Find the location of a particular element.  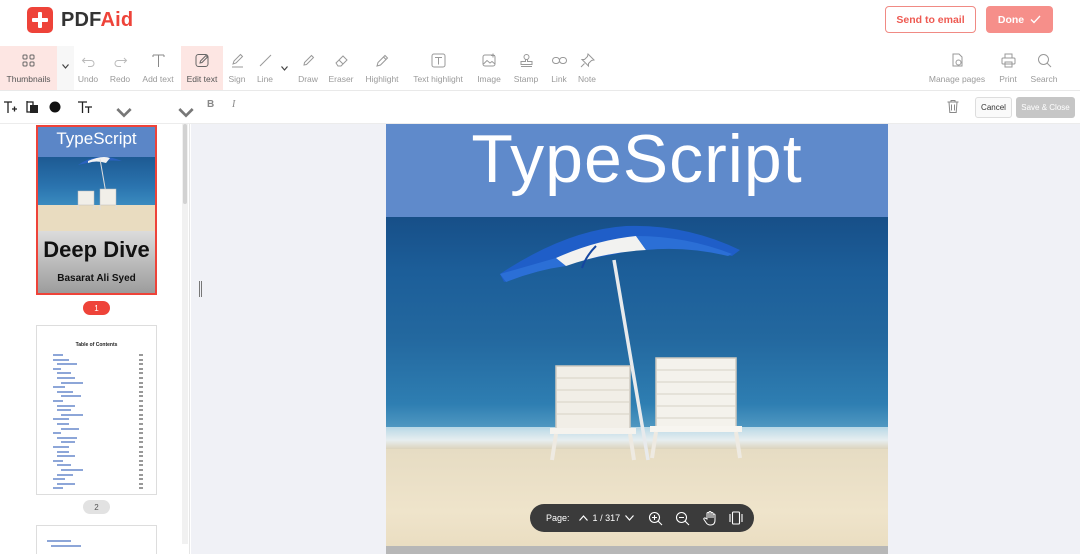

print-button: Print is located at coordinates (1008, 68).